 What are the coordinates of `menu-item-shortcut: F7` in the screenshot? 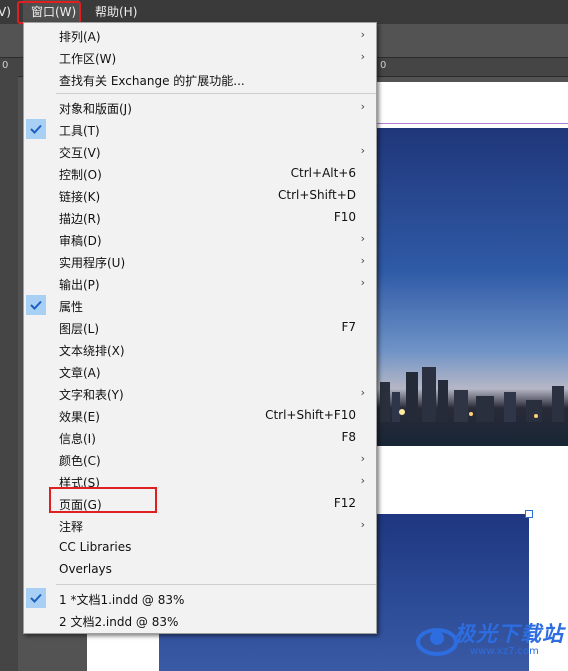 It's located at (348, 327).